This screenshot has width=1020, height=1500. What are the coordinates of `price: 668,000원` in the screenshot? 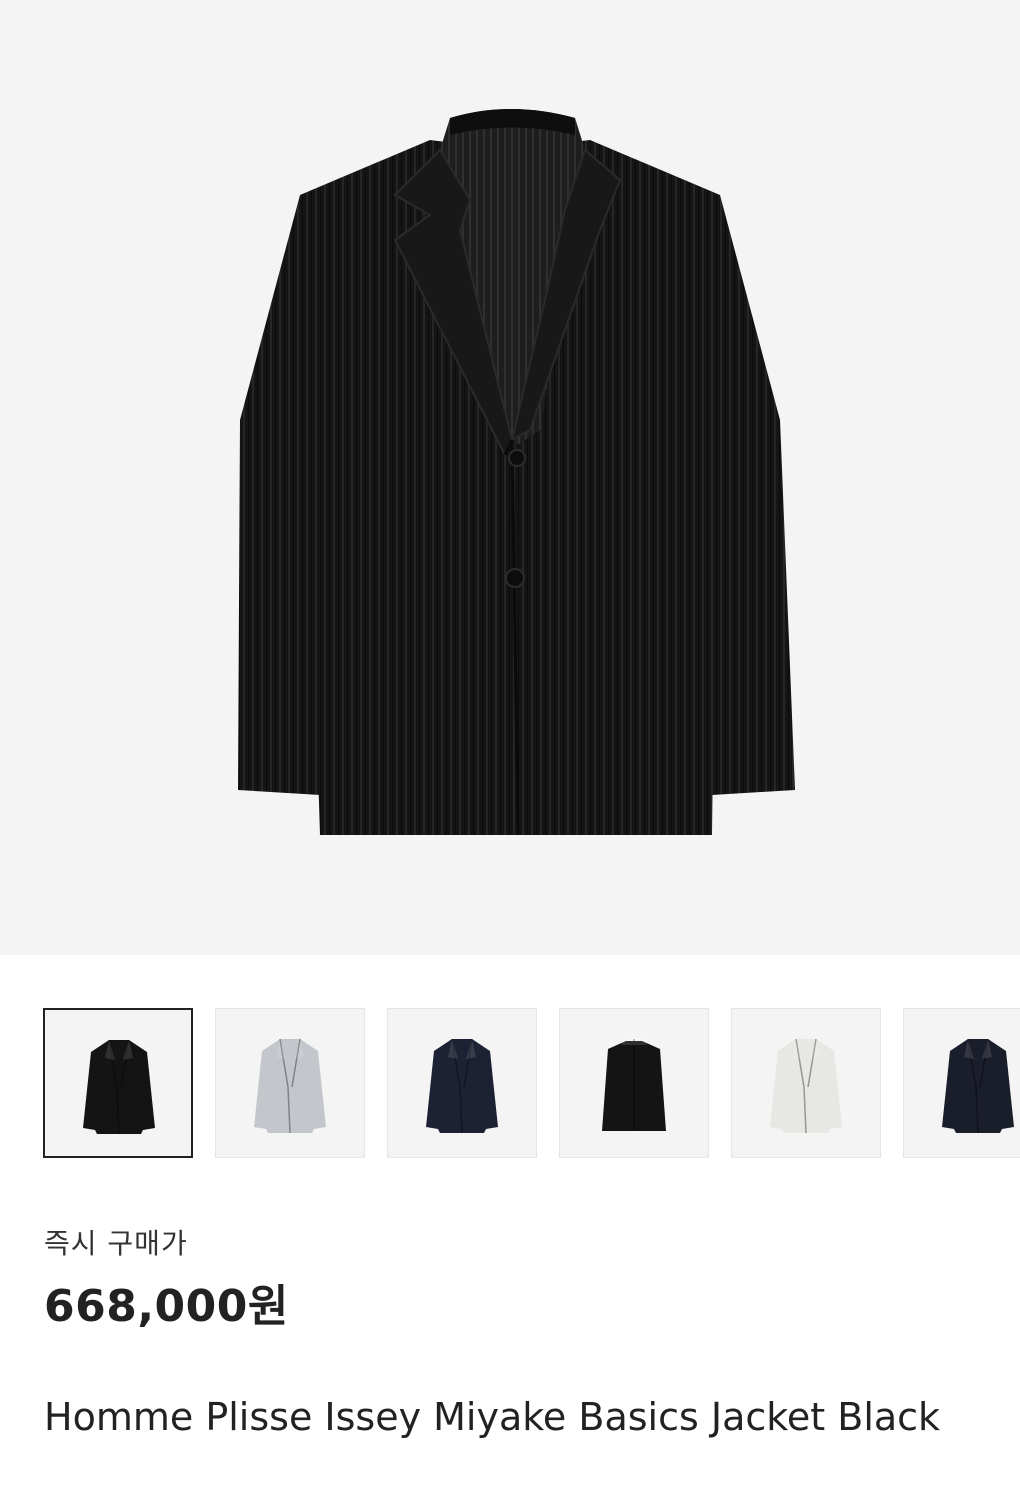 It's located at (166, 1306).